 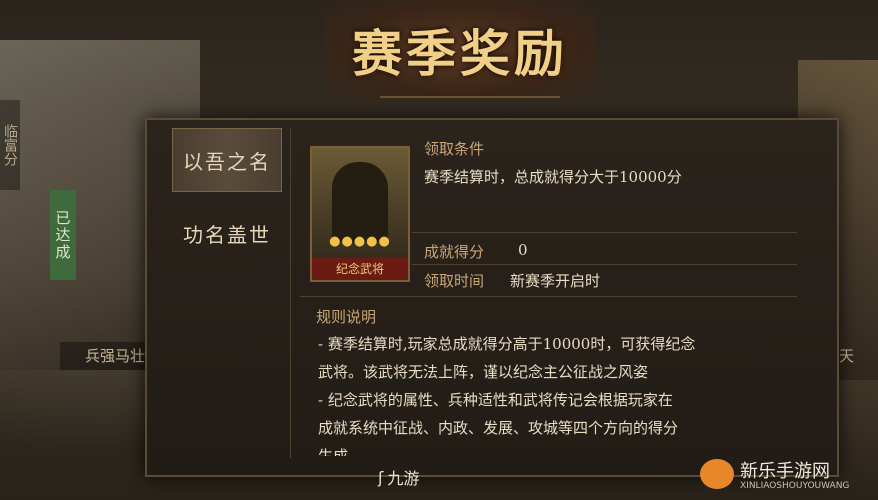 I want to click on site-watermark: 新乐手游网 XINLIAOSHOUYOUWANG, so click(x=785, y=475).